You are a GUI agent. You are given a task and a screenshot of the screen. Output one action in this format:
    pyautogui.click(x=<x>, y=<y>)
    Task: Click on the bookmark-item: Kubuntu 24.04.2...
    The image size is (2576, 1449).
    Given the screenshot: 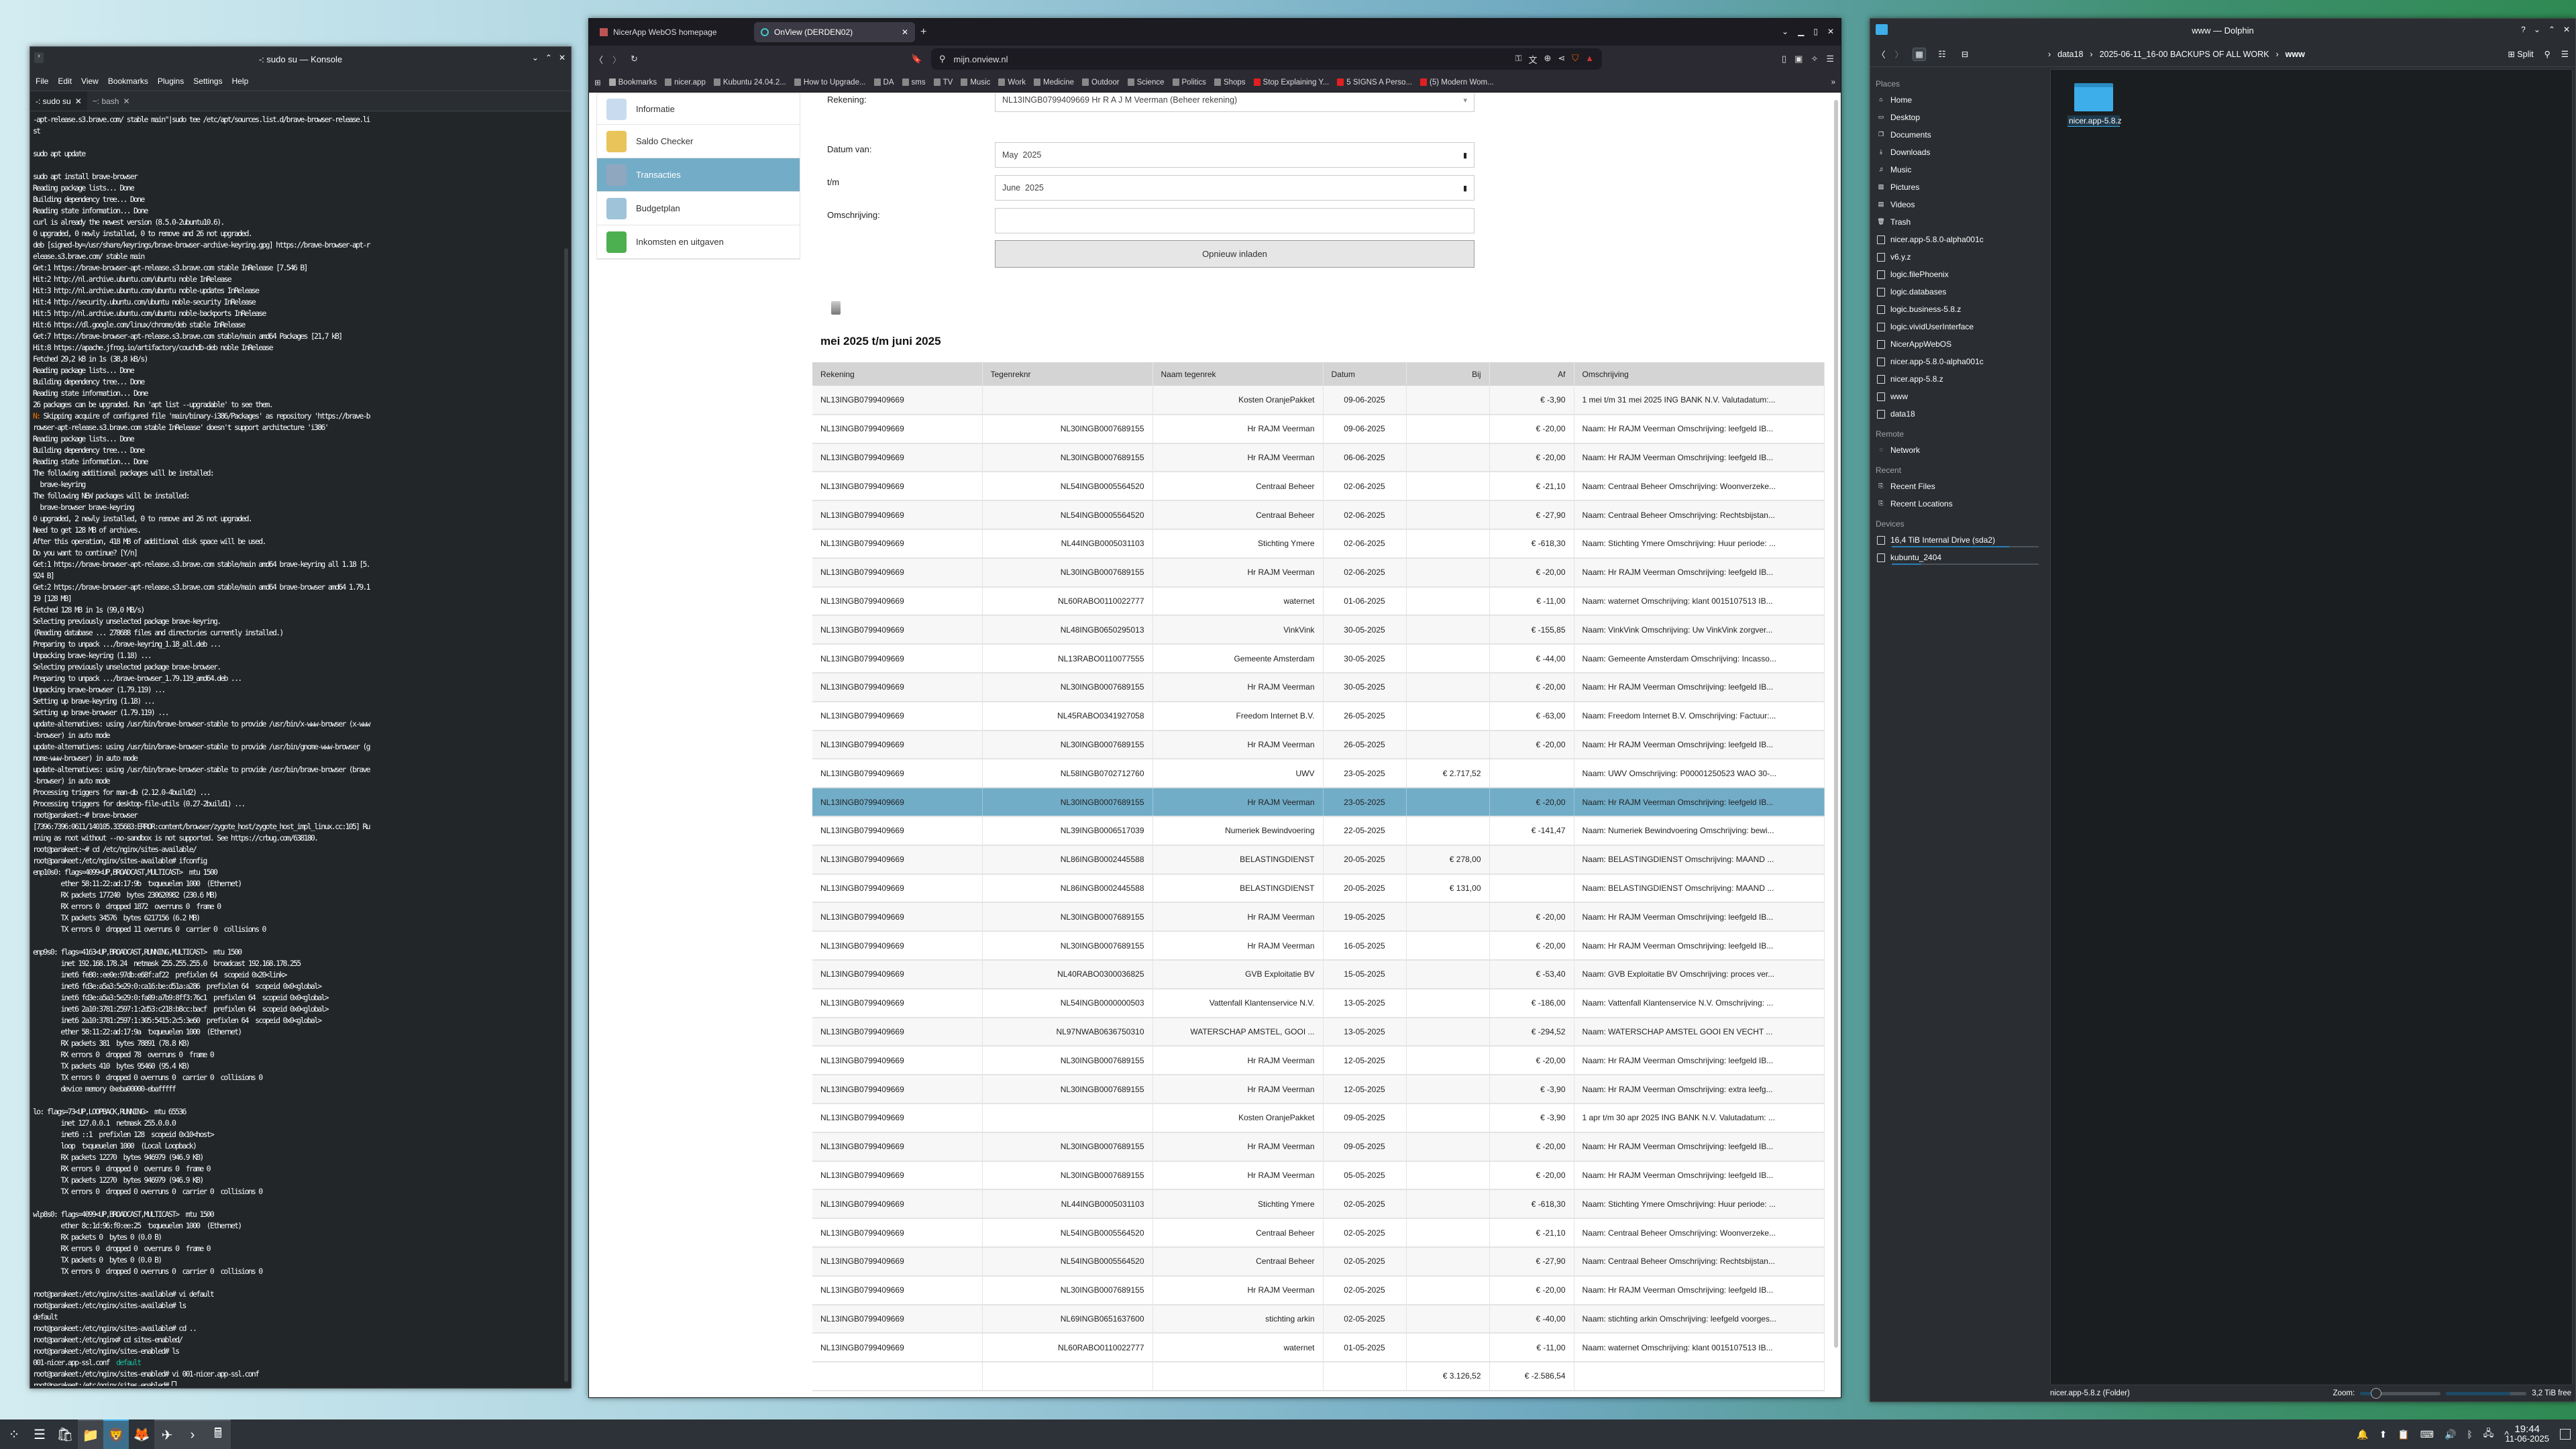 What is the action you would take?
    pyautogui.click(x=749, y=82)
    